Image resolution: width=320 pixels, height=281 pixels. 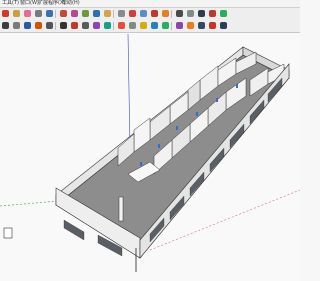 I want to click on follow-me-icon, so click(x=74, y=13).